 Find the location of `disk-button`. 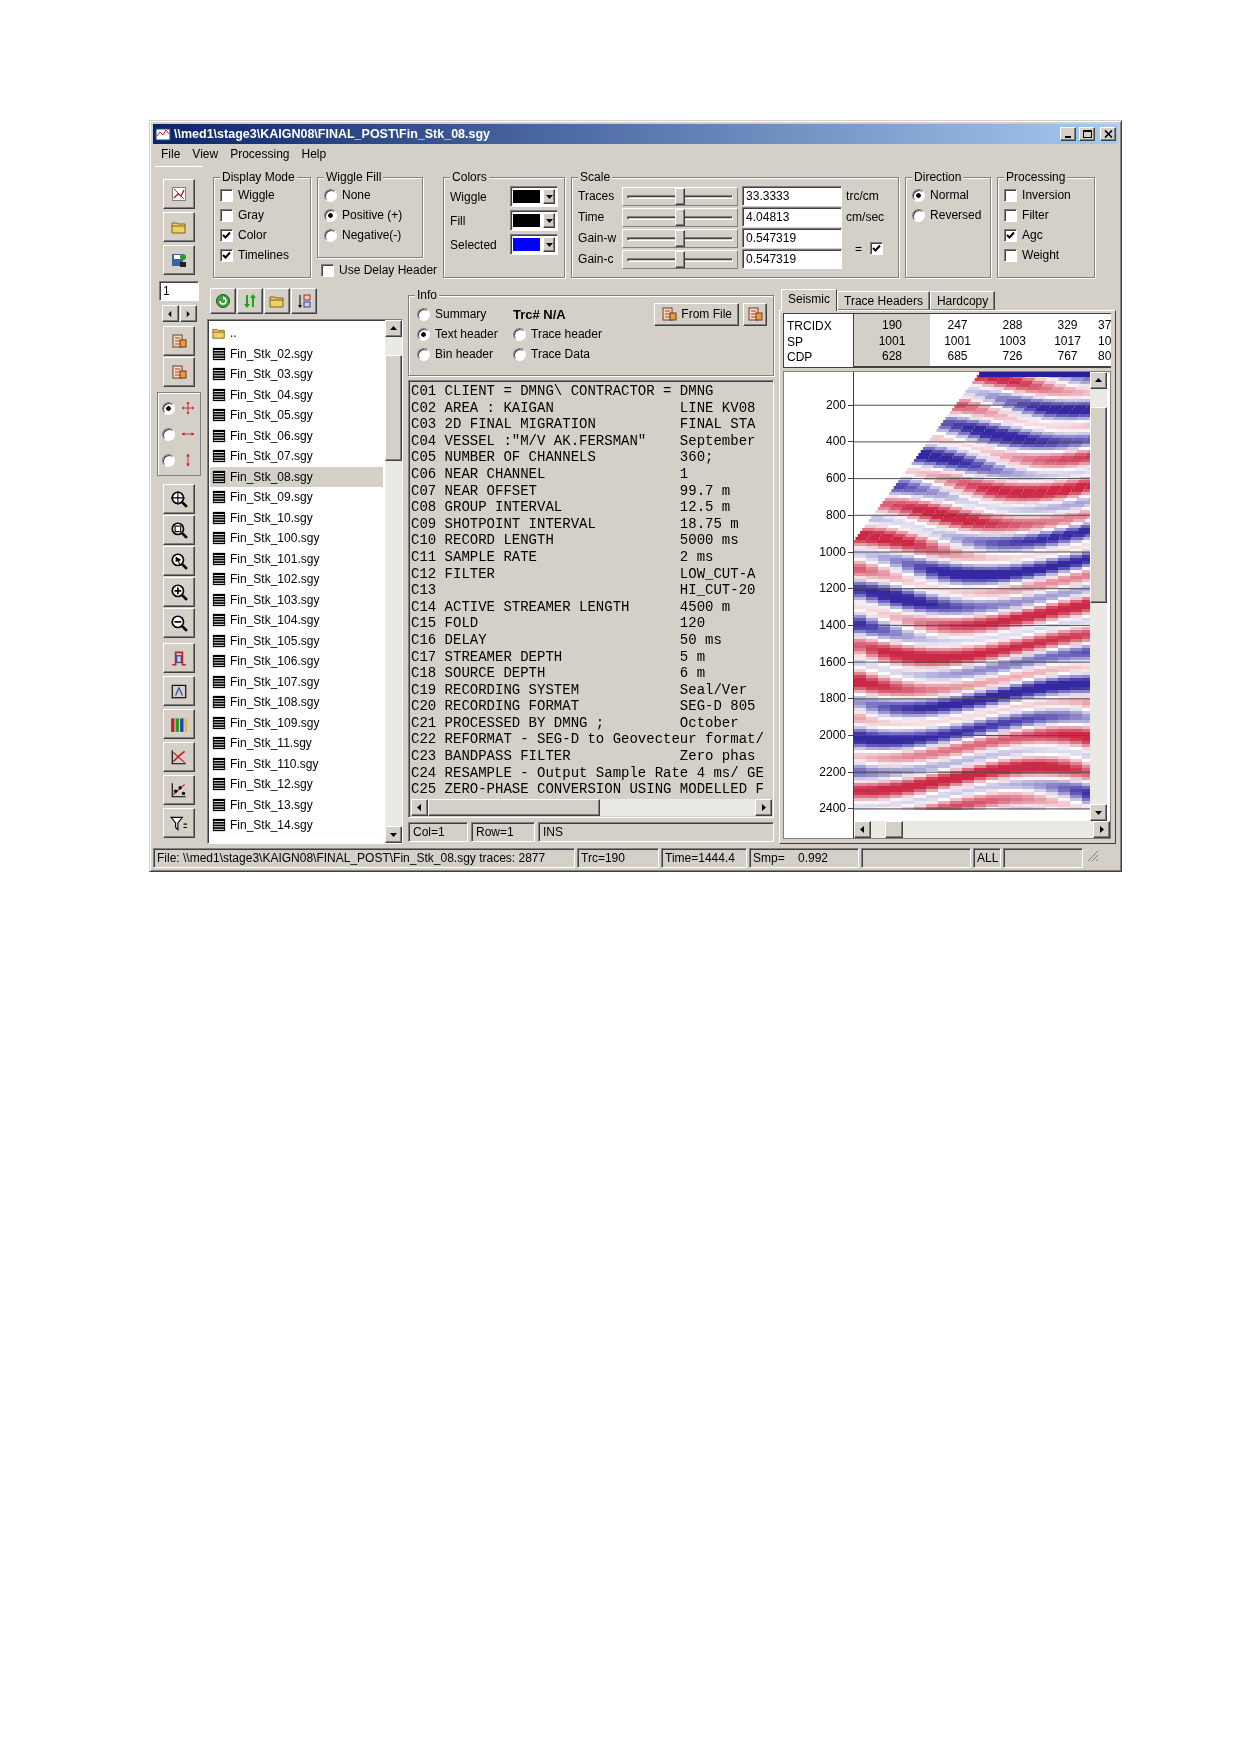

disk-button is located at coordinates (179, 260).